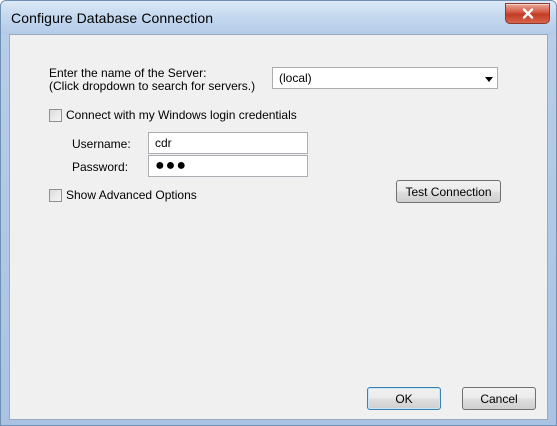 This screenshot has height=426, width=557. I want to click on password-field: ●●●, so click(228, 166).